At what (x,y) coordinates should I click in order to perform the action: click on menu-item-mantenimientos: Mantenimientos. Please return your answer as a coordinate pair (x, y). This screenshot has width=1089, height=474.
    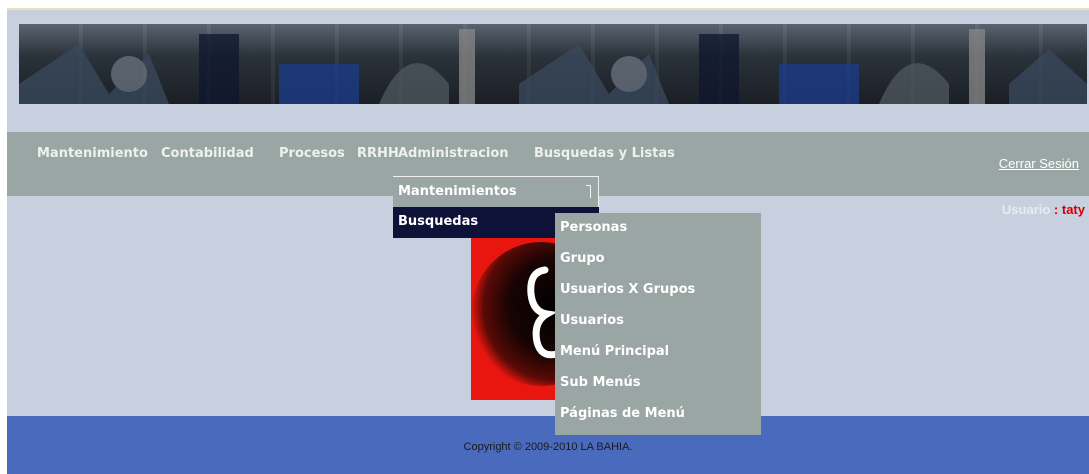
    Looking at the image, I should click on (496, 191).